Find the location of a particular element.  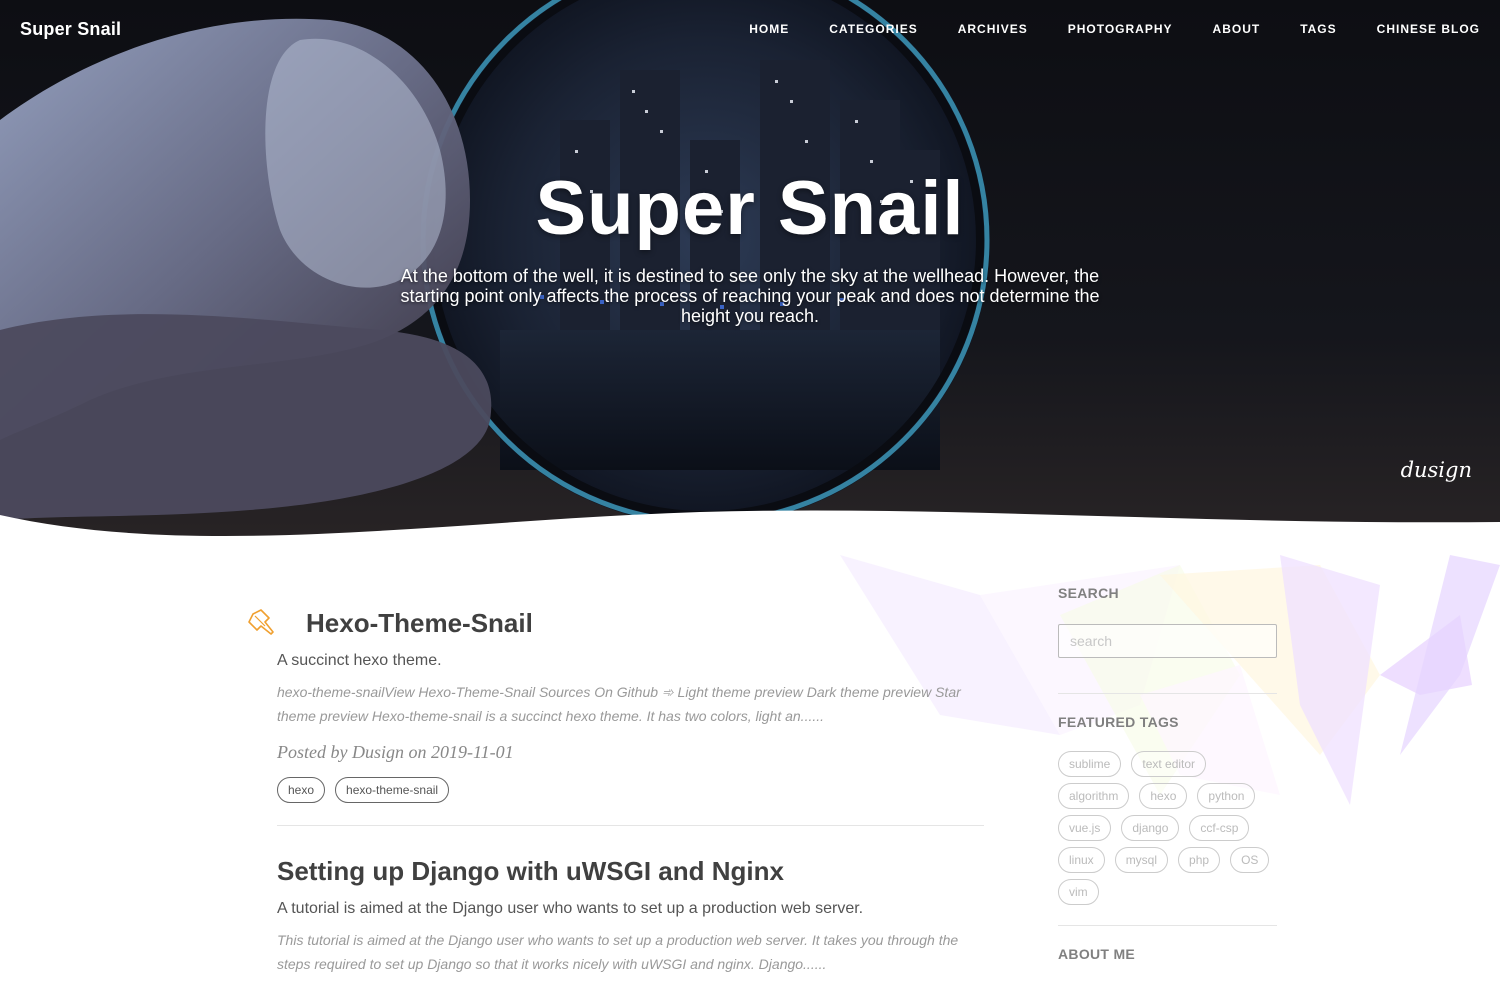

nav-tags: TAGS is located at coordinates (1318, 29).